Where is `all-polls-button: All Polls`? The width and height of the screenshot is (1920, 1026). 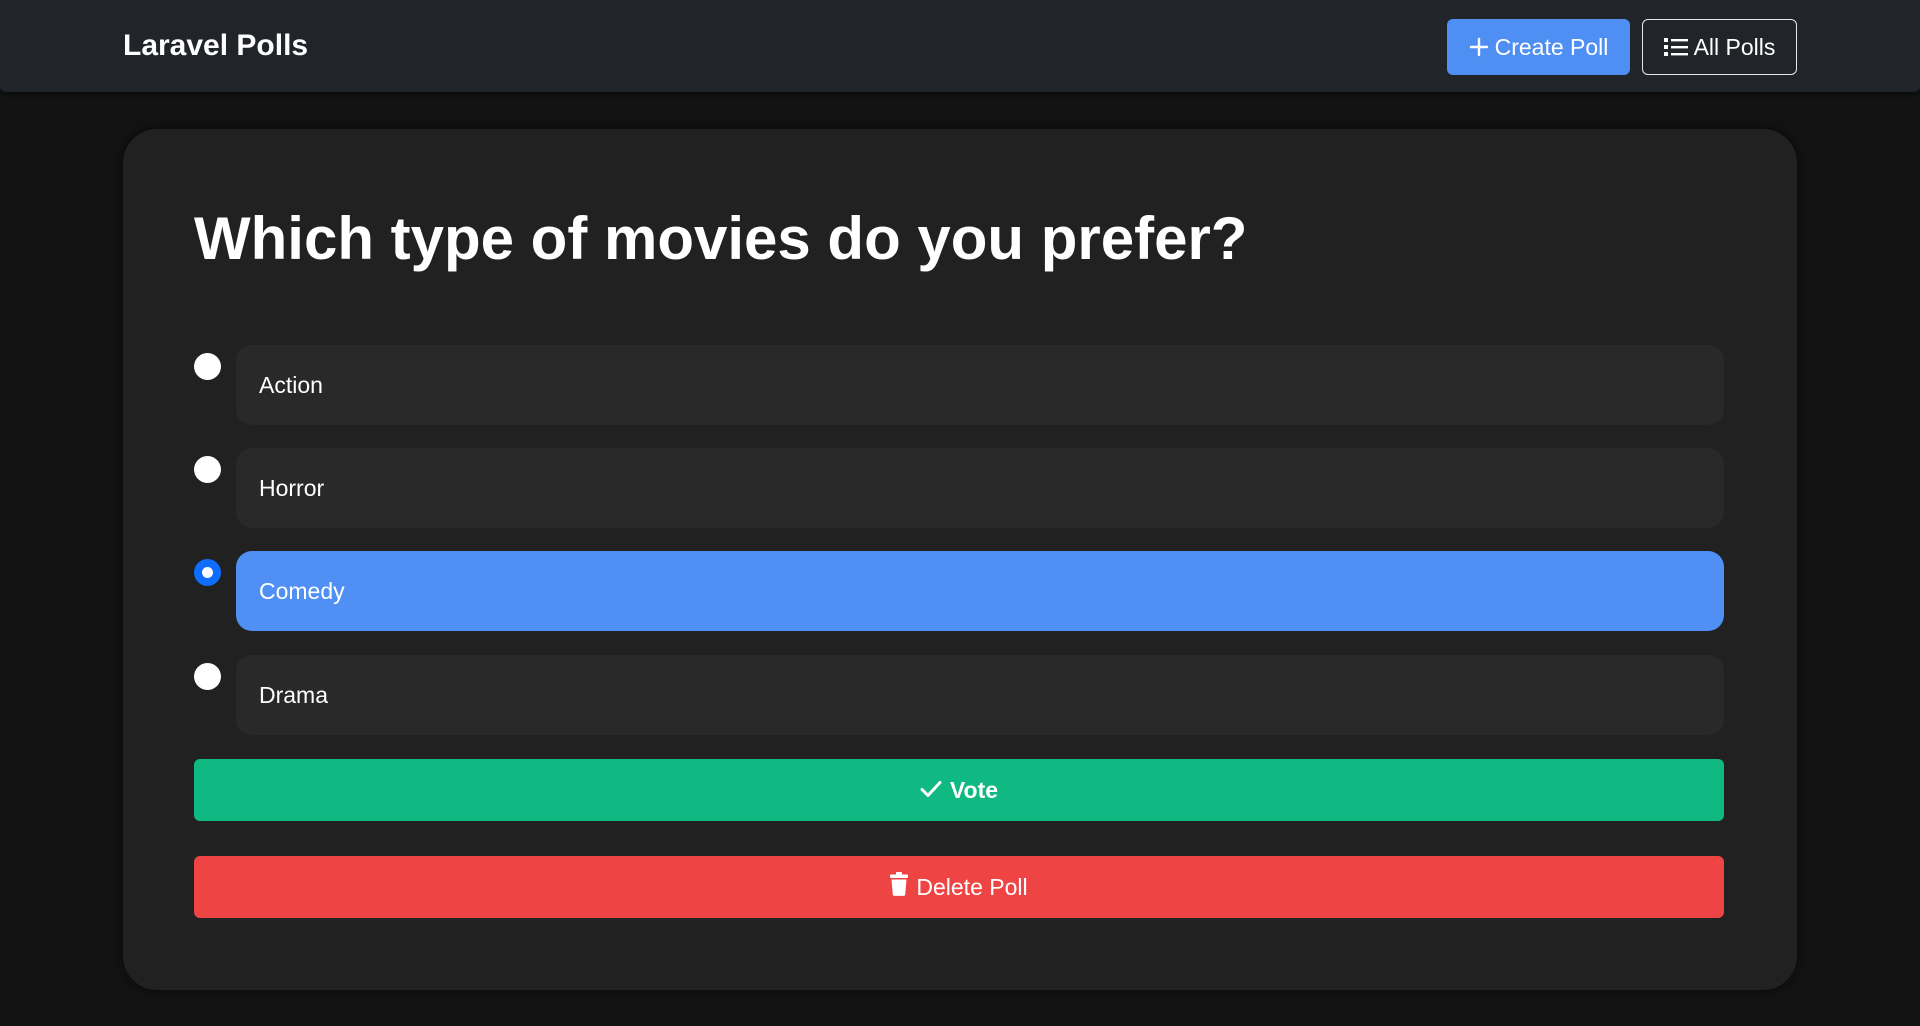 all-polls-button: All Polls is located at coordinates (1719, 47).